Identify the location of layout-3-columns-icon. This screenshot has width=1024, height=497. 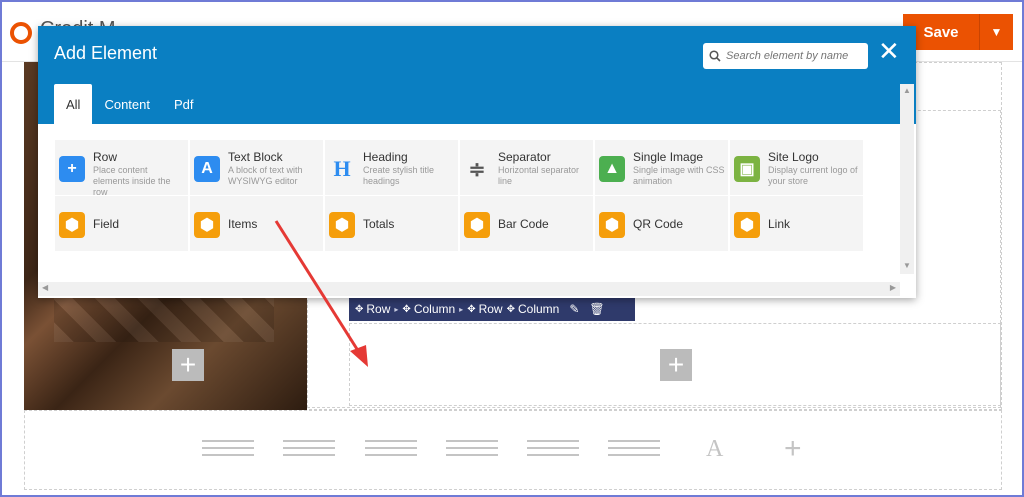
(391, 450).